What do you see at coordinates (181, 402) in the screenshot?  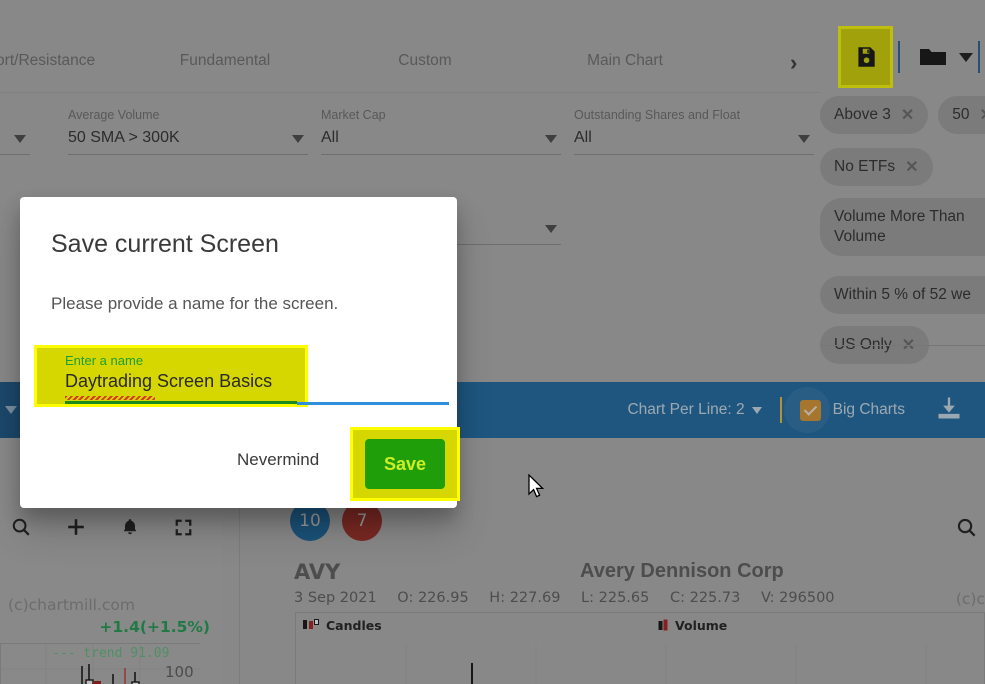 I see `field-underline-focused` at bounding box center [181, 402].